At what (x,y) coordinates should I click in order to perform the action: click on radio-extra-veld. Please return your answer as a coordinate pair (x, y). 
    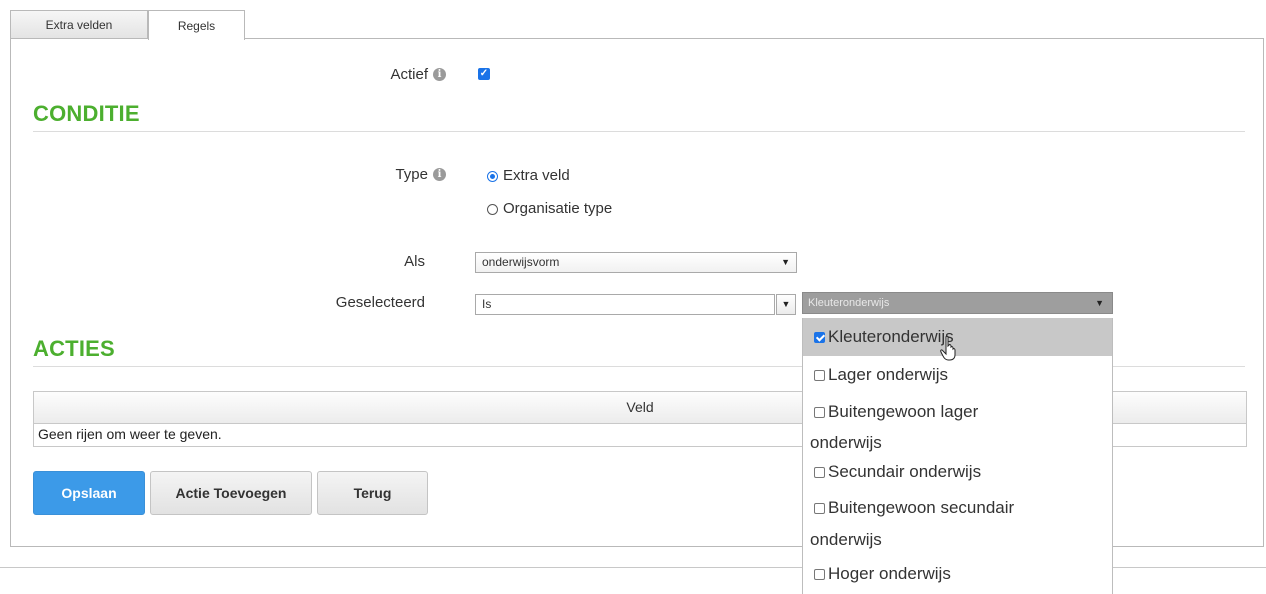
    Looking at the image, I should click on (492, 176).